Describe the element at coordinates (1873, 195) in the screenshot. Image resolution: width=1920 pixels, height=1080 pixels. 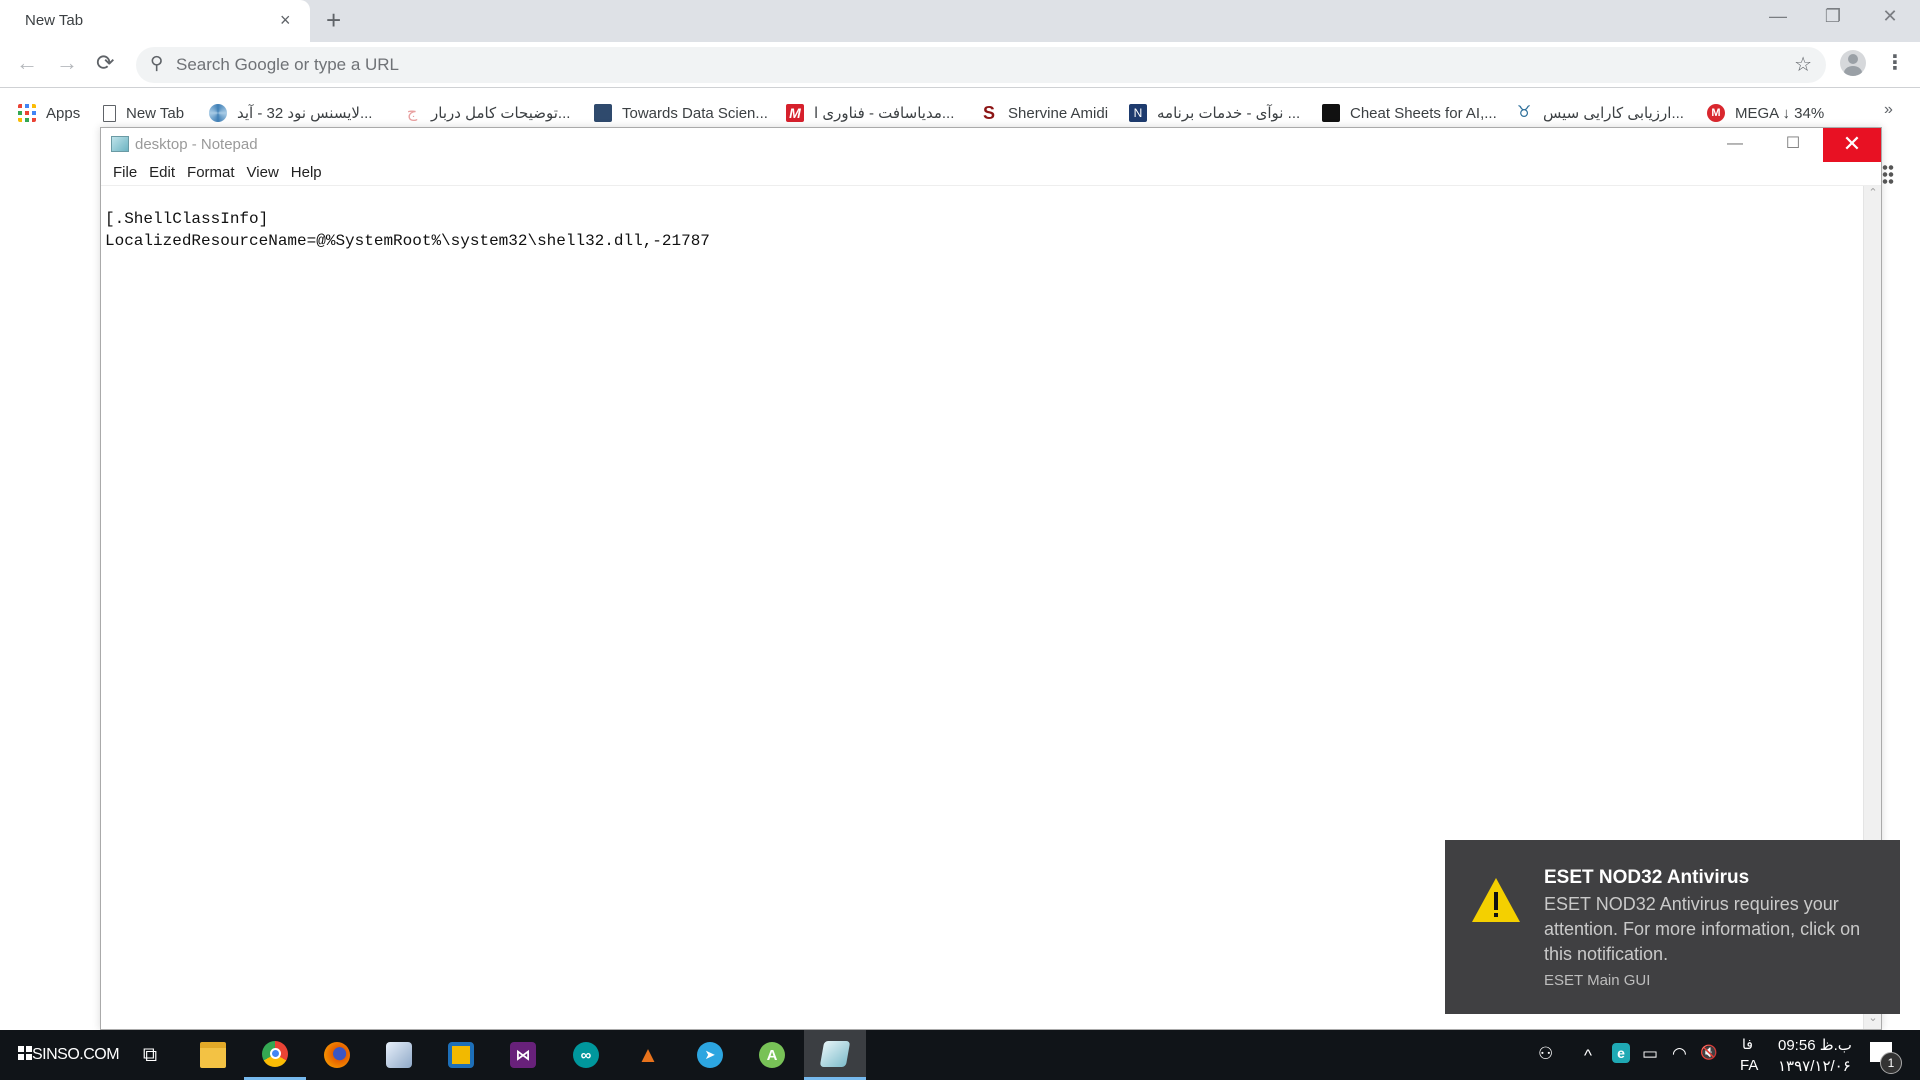
I see `scroll-up-arrow-icon: ⌃` at that location.